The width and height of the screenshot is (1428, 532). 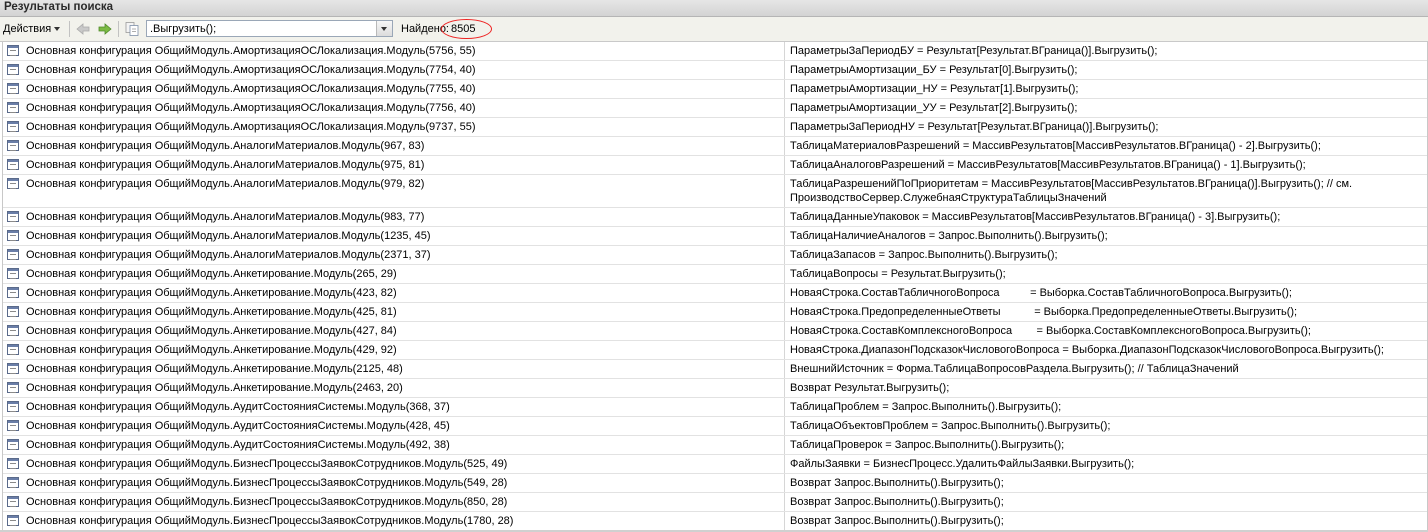 I want to click on forward-arrow-icon, so click(x=105, y=29).